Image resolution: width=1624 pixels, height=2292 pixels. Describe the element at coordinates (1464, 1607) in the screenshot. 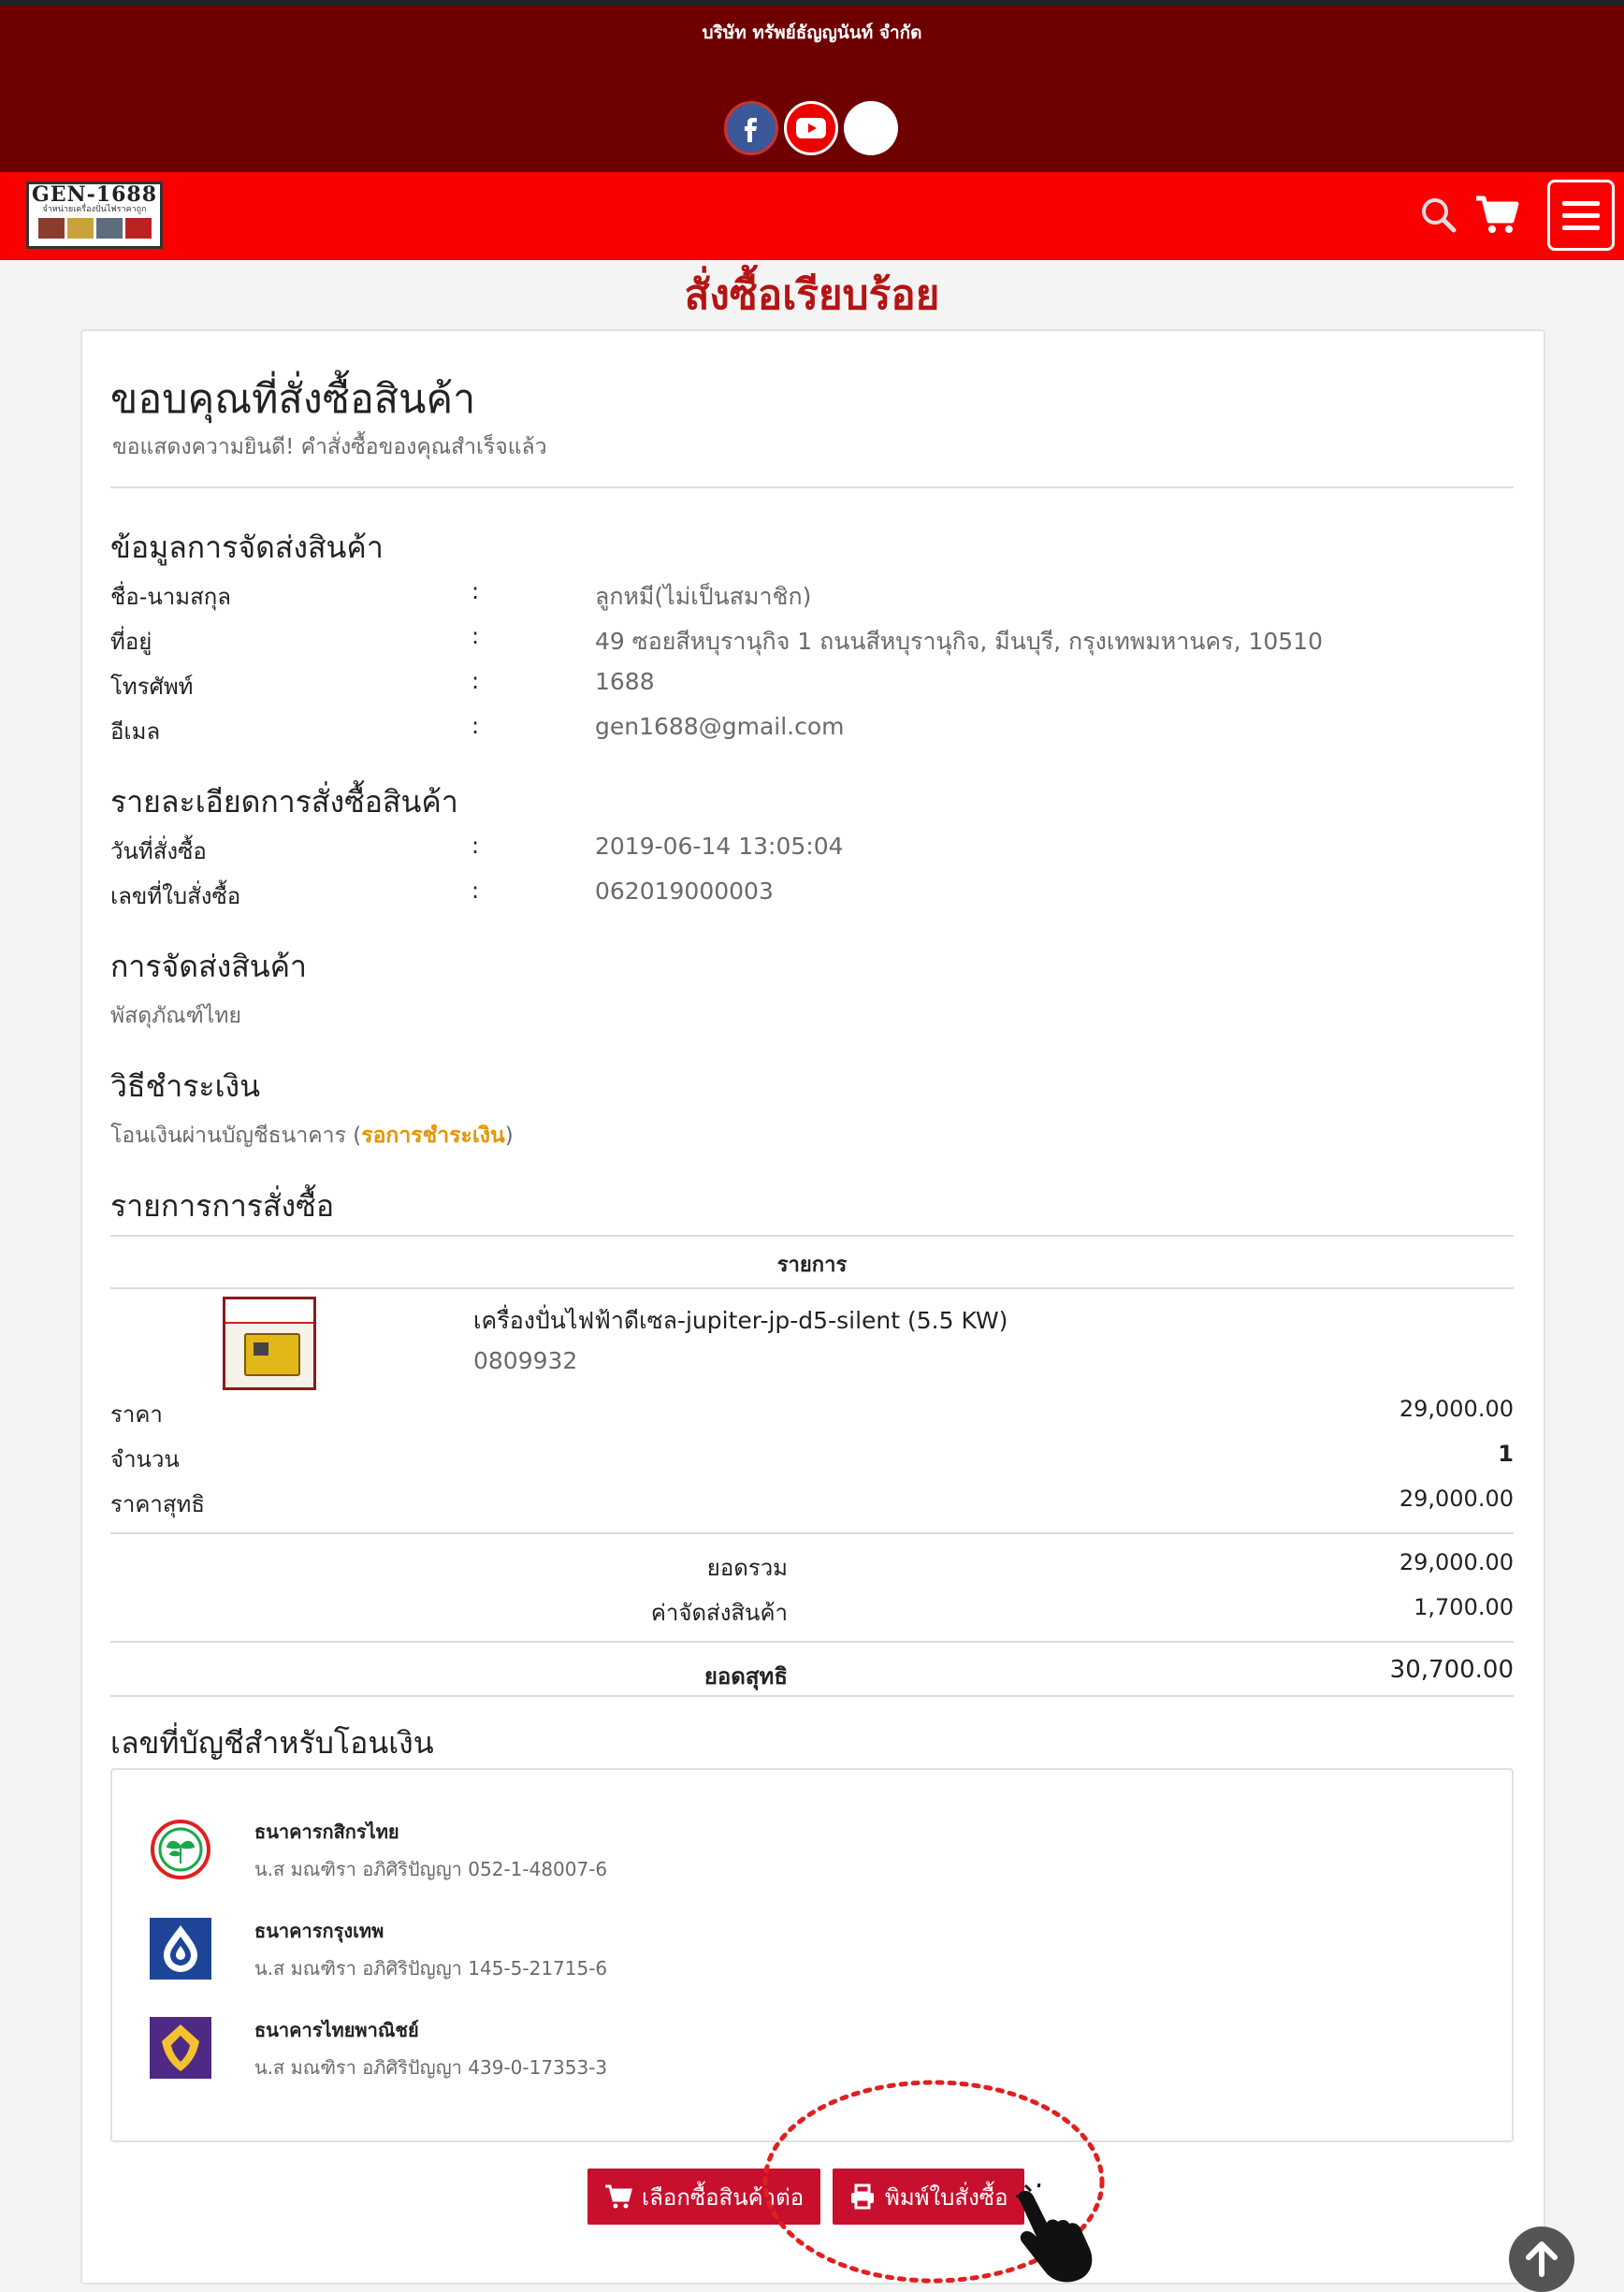

I see `shipping-fee-value: 1,700.00` at that location.